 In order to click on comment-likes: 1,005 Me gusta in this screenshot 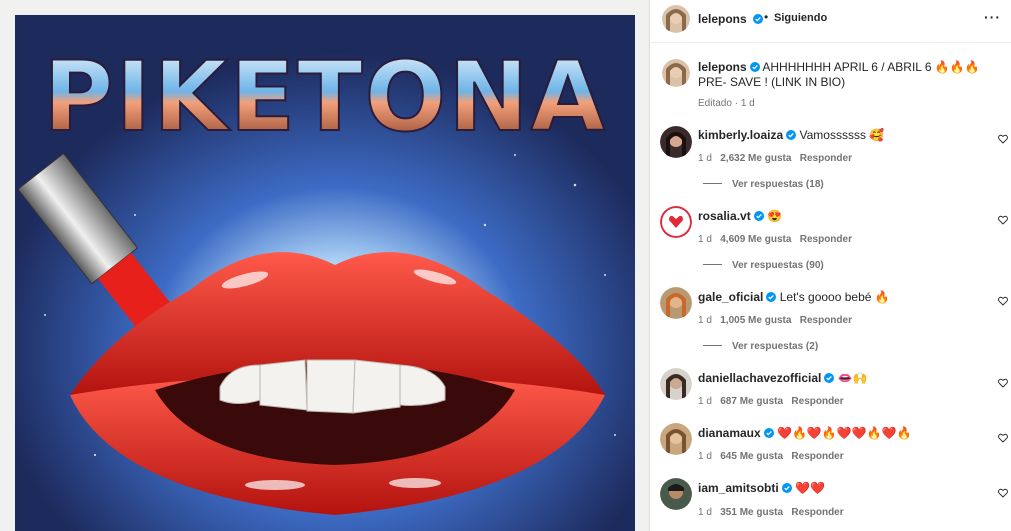, I will do `click(755, 320)`.